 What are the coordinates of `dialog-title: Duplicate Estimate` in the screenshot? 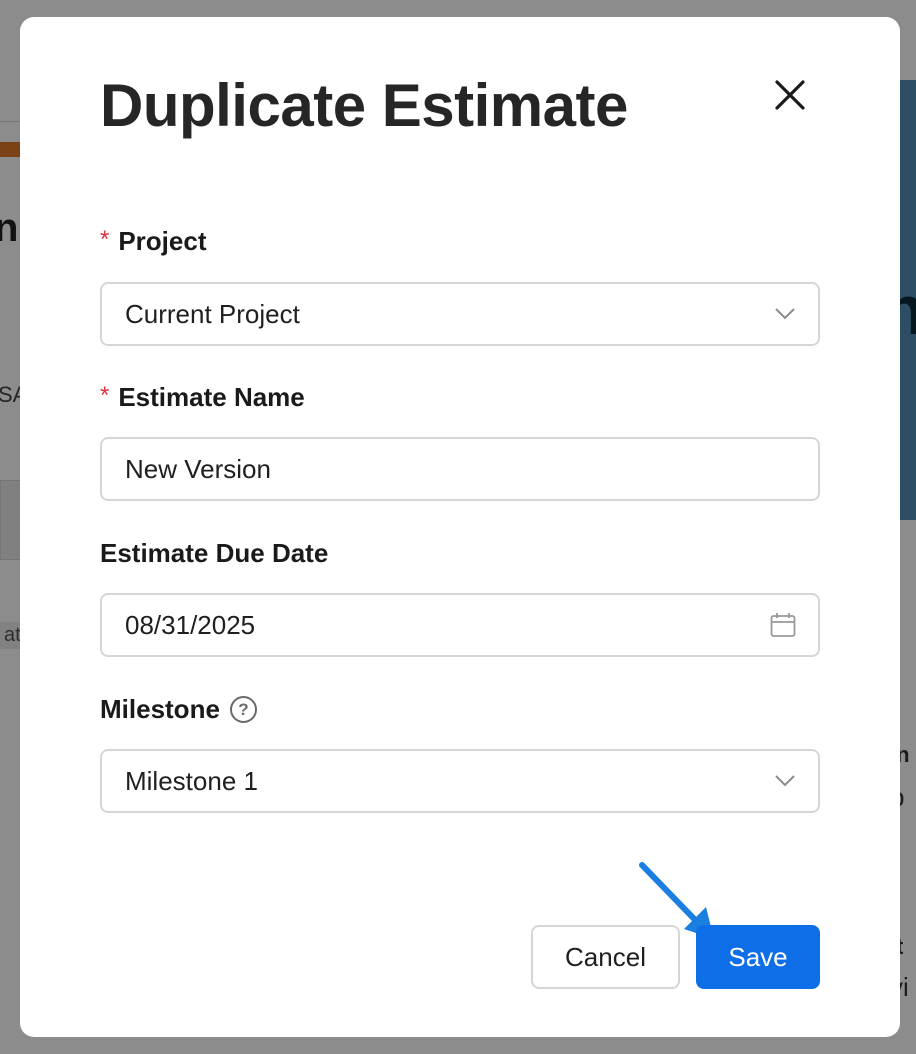 It's located at (364, 105).